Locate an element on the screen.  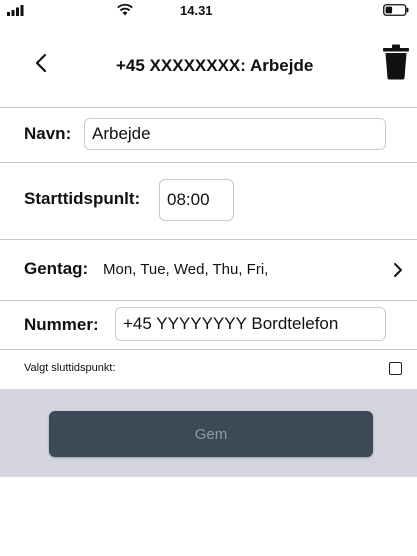
repeat-row: Gentag: Mon, Tue, Wed, Thu, Fri, is located at coordinates (208, 270).